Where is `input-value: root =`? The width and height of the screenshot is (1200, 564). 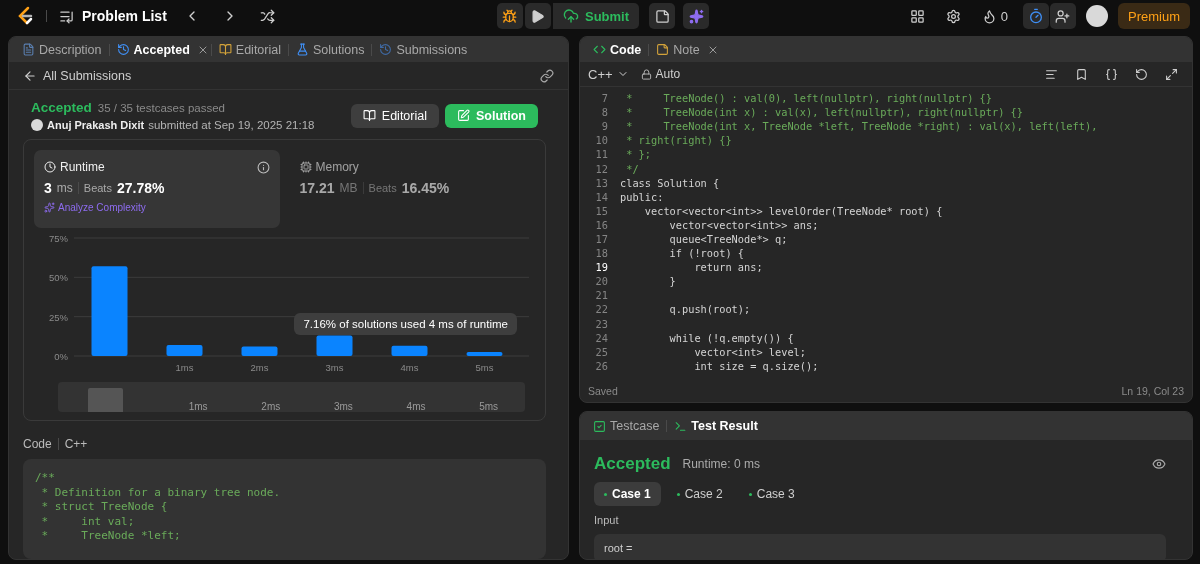
input-value: root = is located at coordinates (880, 546).